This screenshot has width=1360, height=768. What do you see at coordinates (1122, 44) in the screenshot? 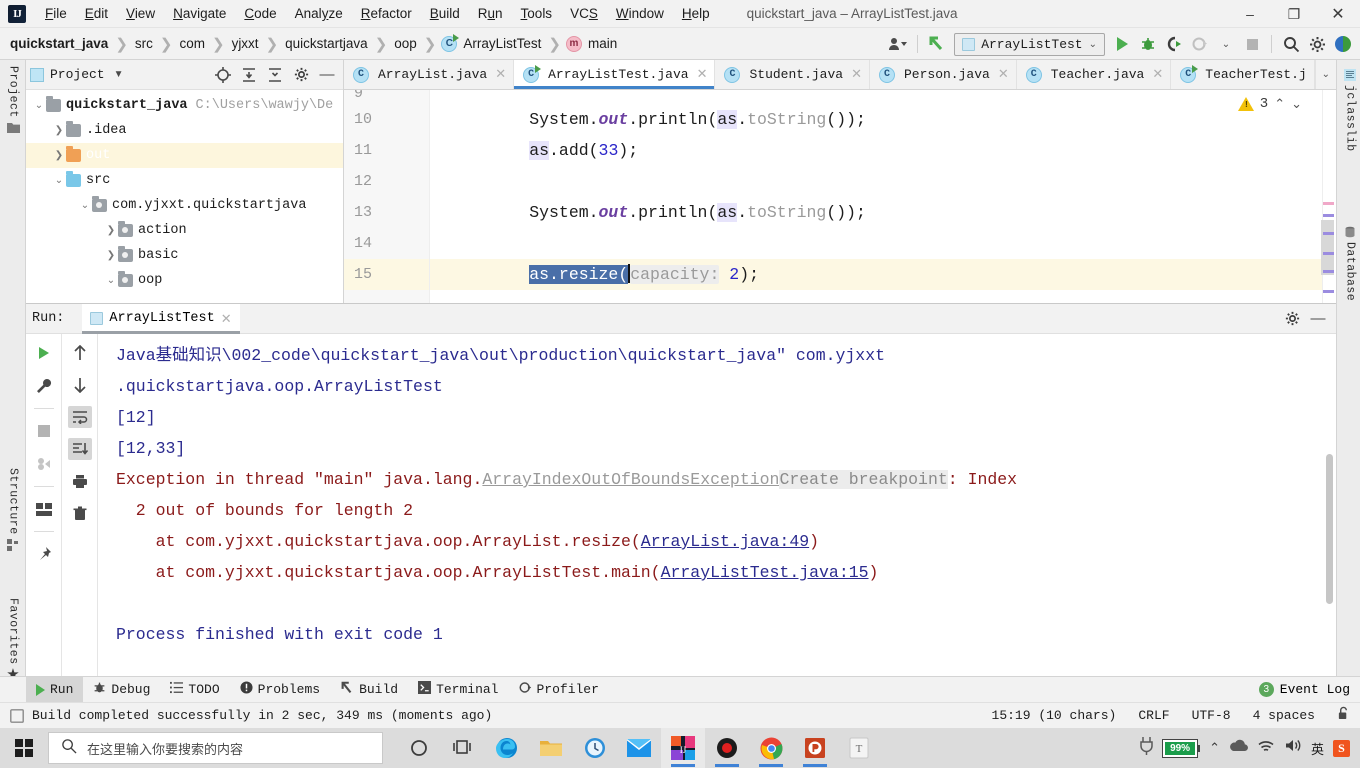
I see `run-button` at bounding box center [1122, 44].